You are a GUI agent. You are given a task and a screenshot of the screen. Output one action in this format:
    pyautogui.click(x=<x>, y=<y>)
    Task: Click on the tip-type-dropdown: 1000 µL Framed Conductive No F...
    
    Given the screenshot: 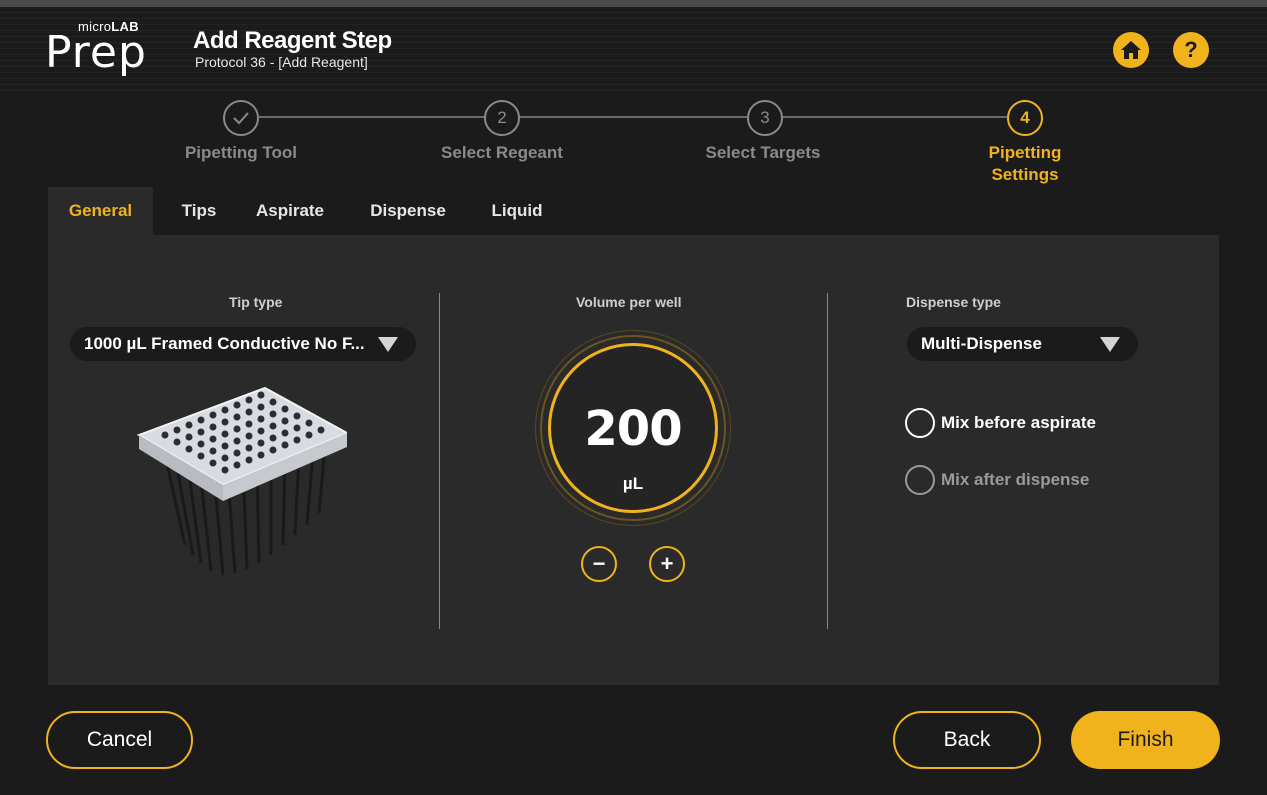 What is the action you would take?
    pyautogui.click(x=243, y=344)
    